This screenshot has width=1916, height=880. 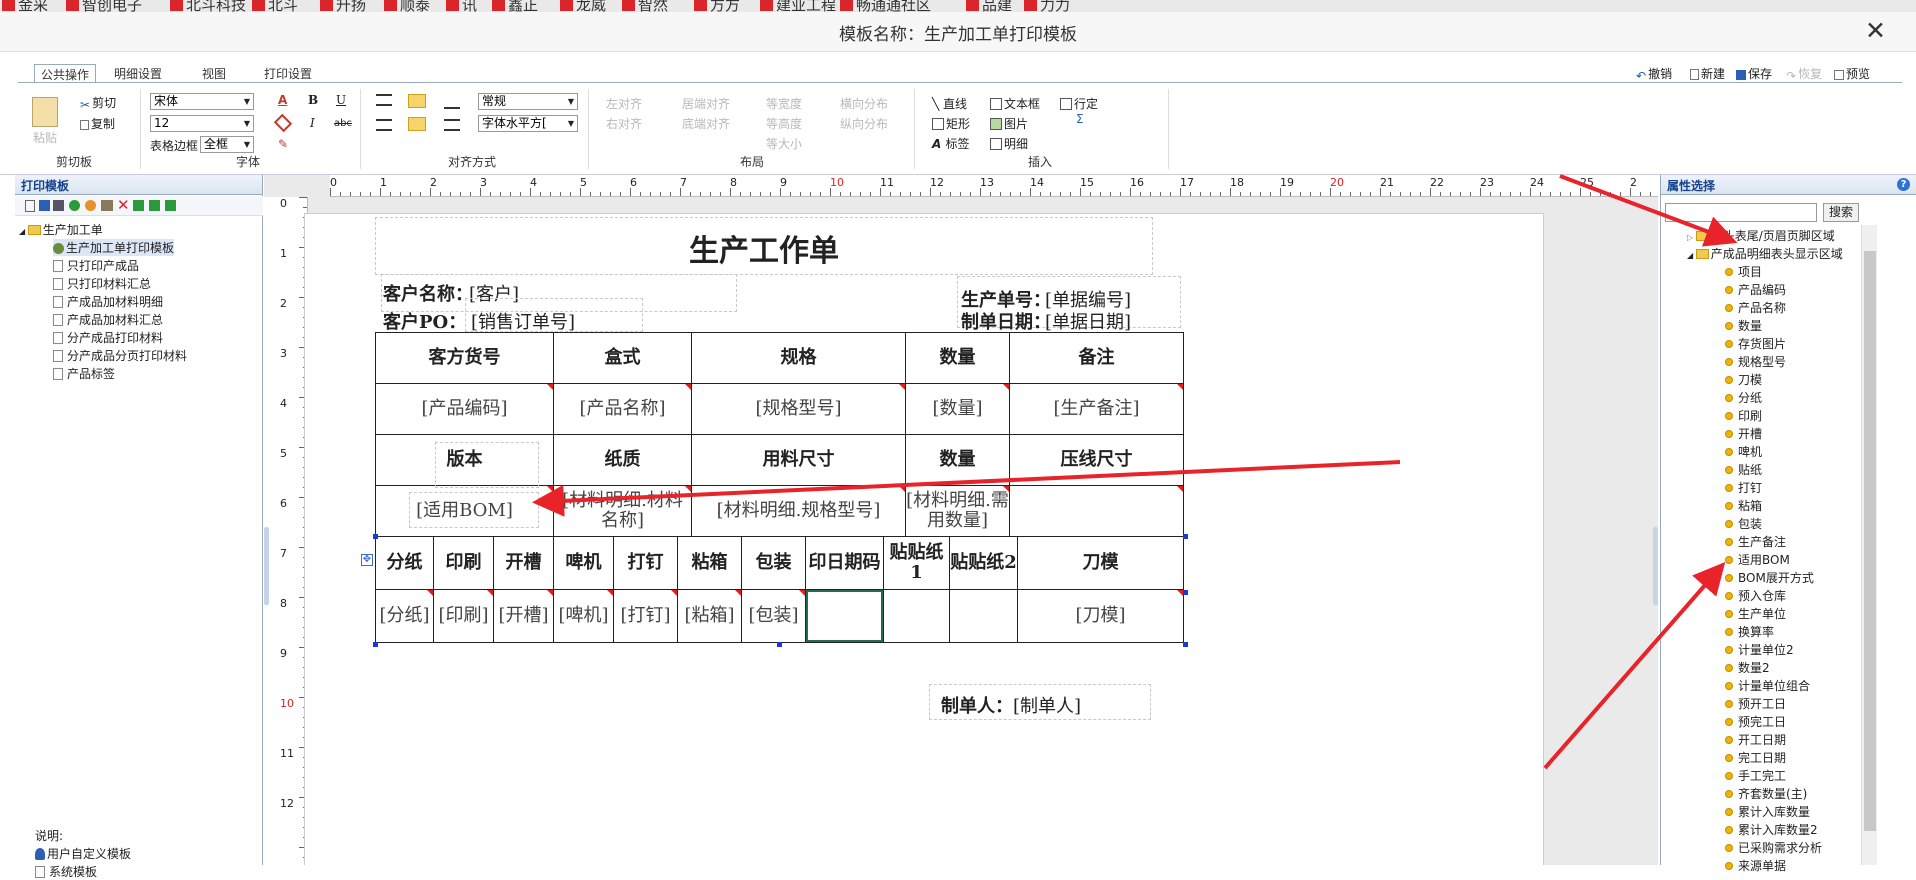 What do you see at coordinates (784, 143) in the screenshot?
I see `equal-size-button: 等大小` at bounding box center [784, 143].